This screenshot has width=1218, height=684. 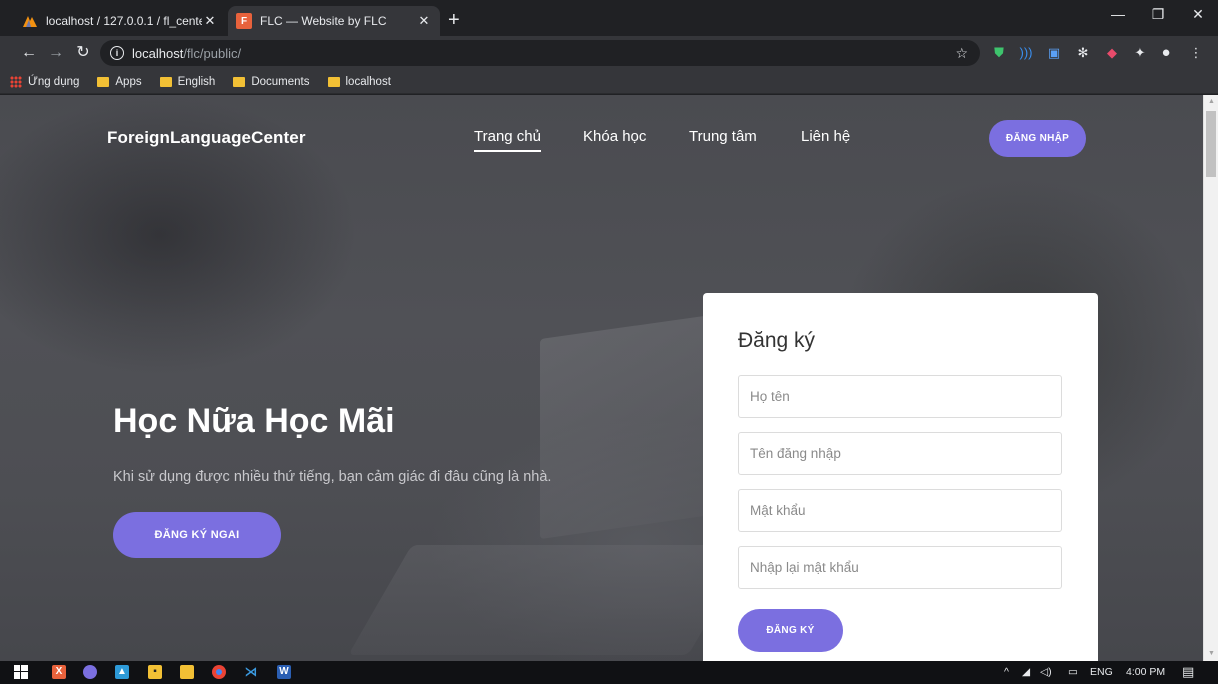 I want to click on clock: 4:00 PM, so click(x=1145, y=672).